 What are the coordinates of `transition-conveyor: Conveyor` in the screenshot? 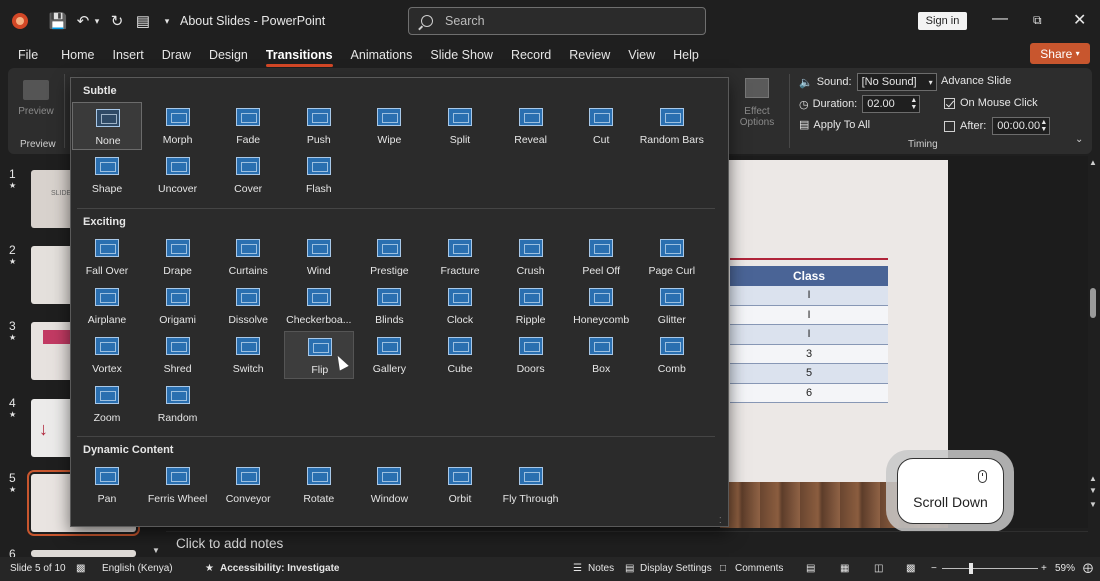 It's located at (248, 485).